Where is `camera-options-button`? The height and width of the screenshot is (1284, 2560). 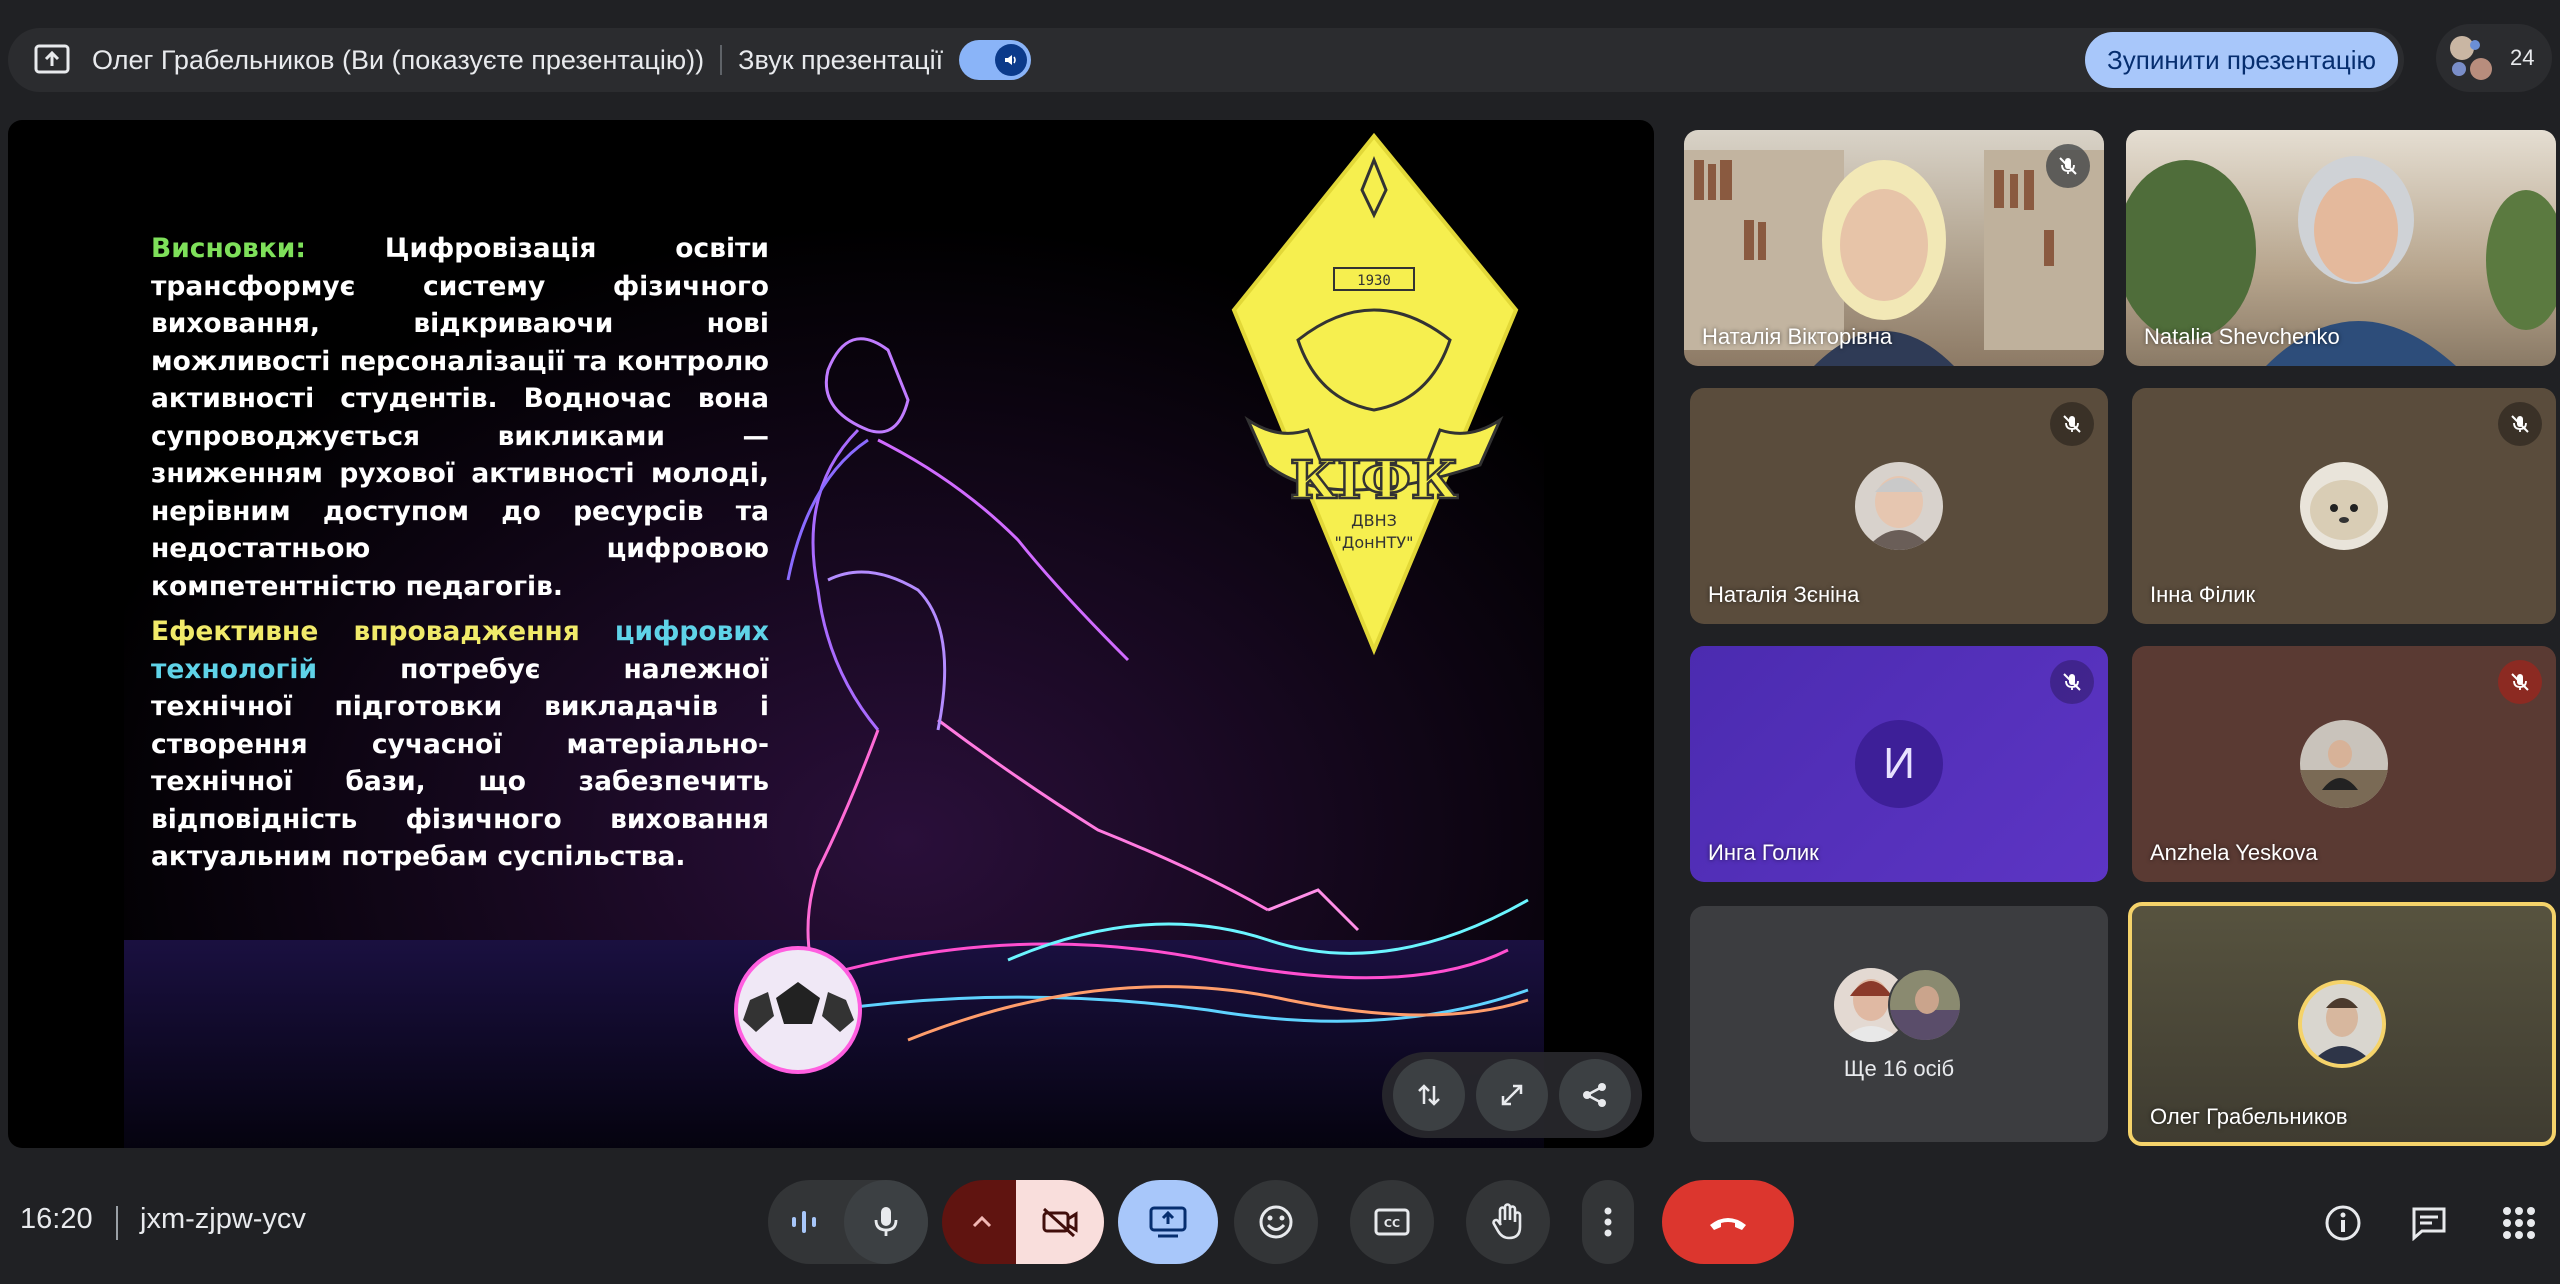
camera-options-button is located at coordinates (982, 1222).